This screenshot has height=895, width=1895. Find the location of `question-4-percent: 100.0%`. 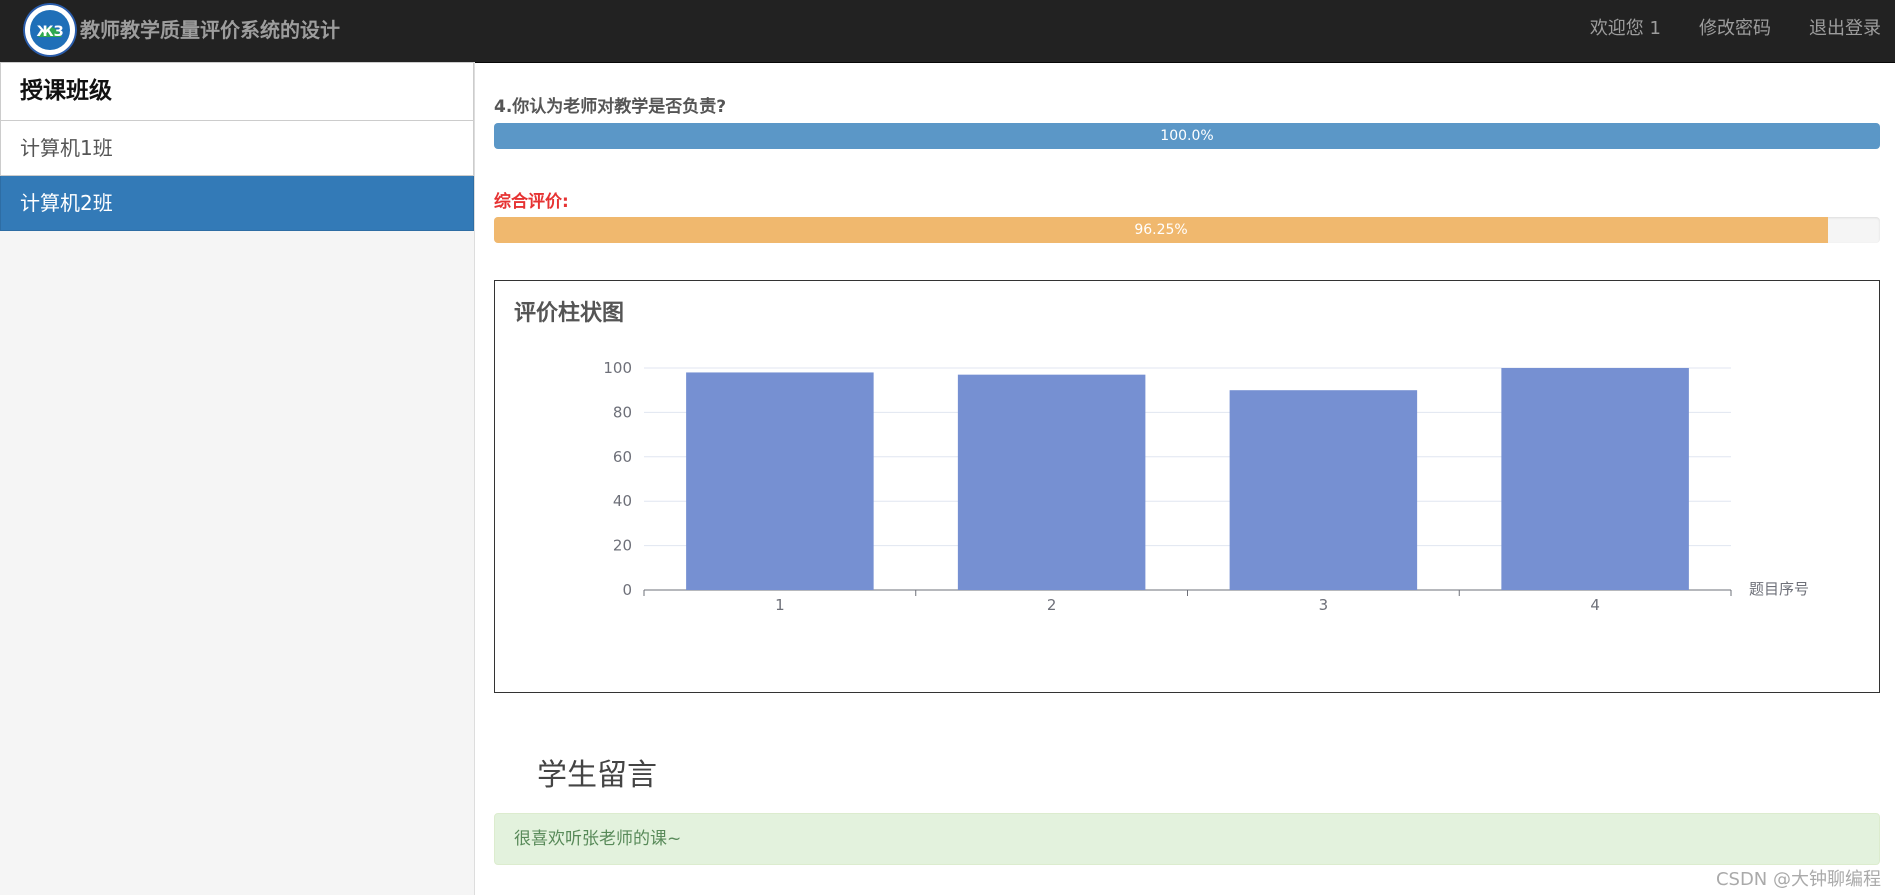

question-4-percent: 100.0% is located at coordinates (1187, 136).